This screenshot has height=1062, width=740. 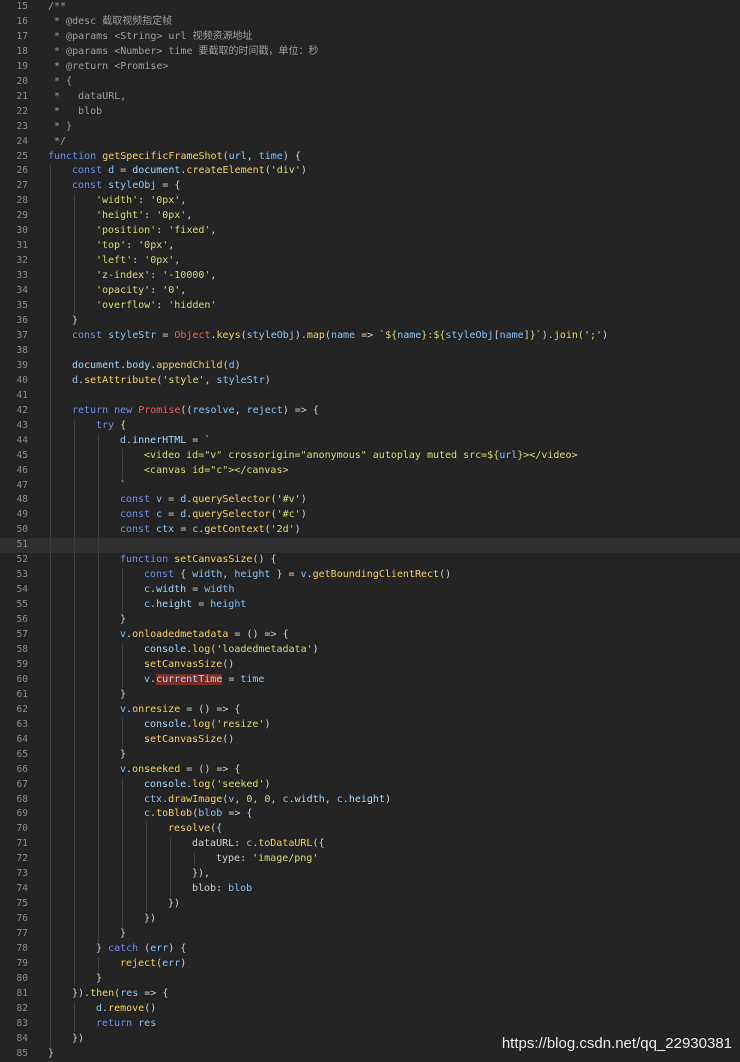 I want to click on code-line: 41, so click(x=370, y=396).